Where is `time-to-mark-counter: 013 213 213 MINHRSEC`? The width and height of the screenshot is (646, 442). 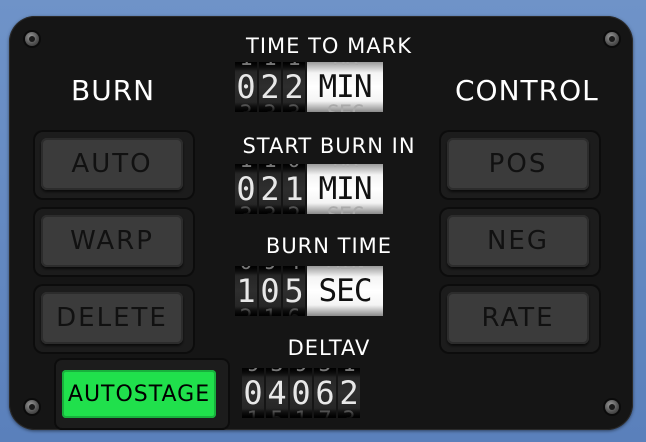
time-to-mark-counter: 013 213 213 MINHRSEC is located at coordinates (309, 87).